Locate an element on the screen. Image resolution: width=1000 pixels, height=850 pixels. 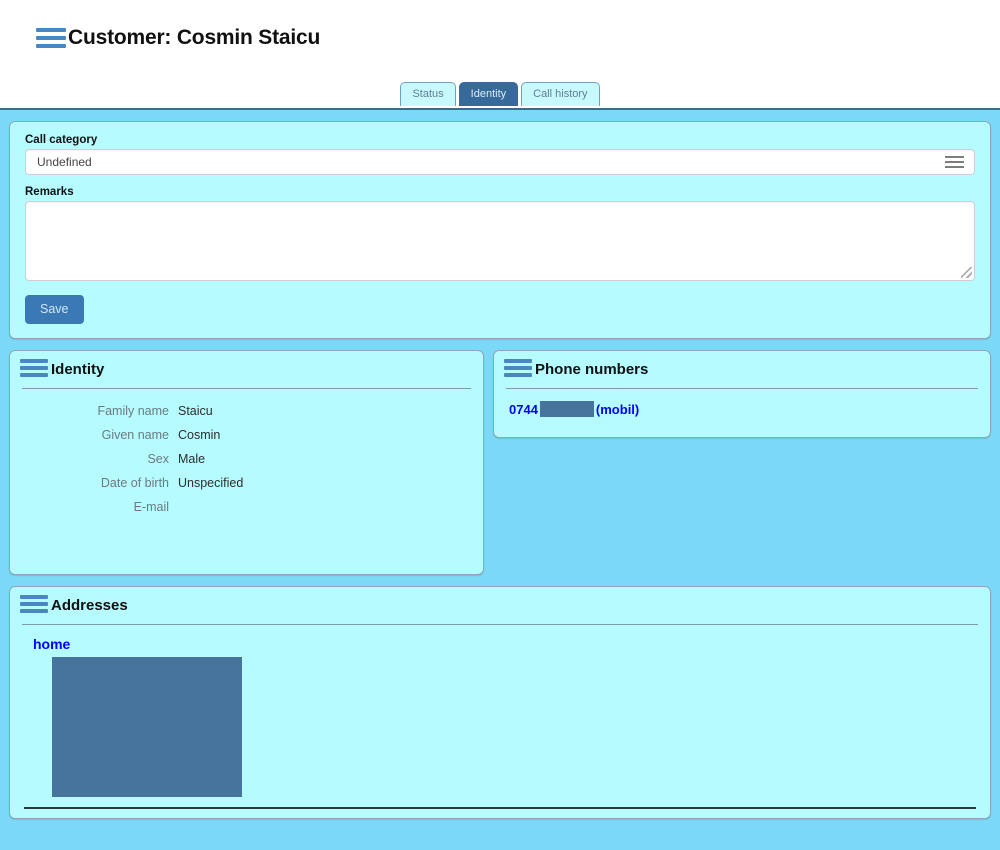
identity-row: Date of birth Unspecified is located at coordinates (246, 483).